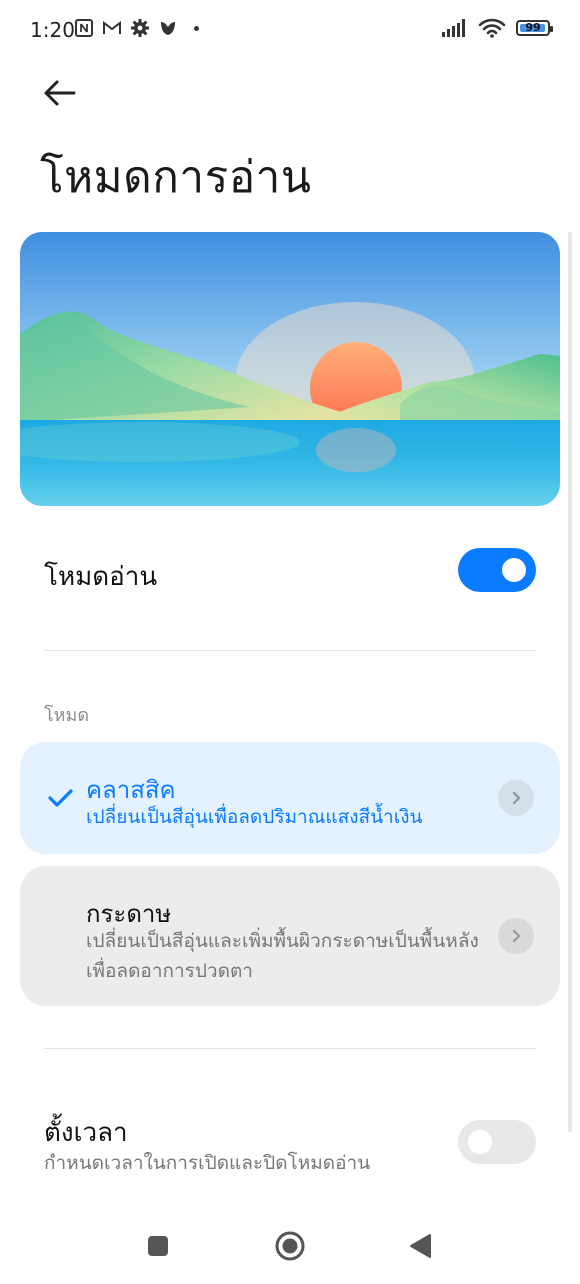 The image size is (580, 1284). I want to click on gmail-icon, so click(112, 27).